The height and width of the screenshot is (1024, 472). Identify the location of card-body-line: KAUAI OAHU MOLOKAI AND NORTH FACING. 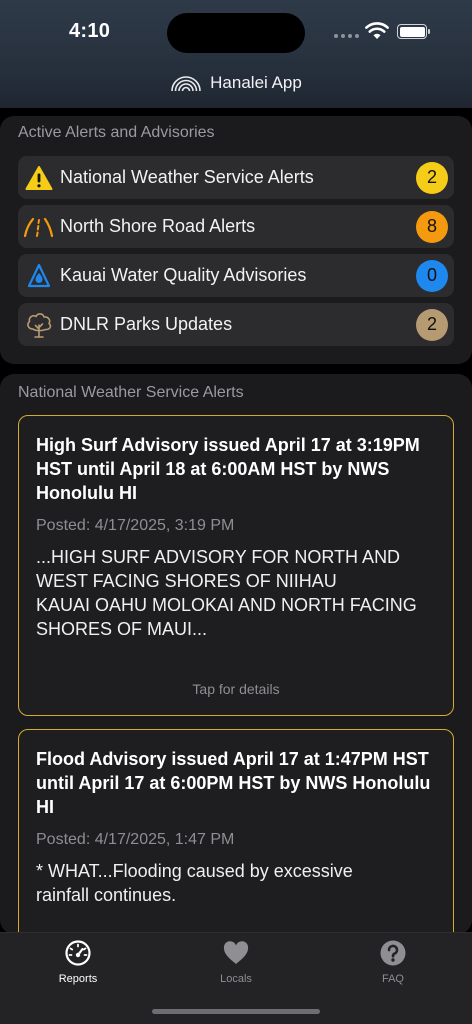
(226, 605).